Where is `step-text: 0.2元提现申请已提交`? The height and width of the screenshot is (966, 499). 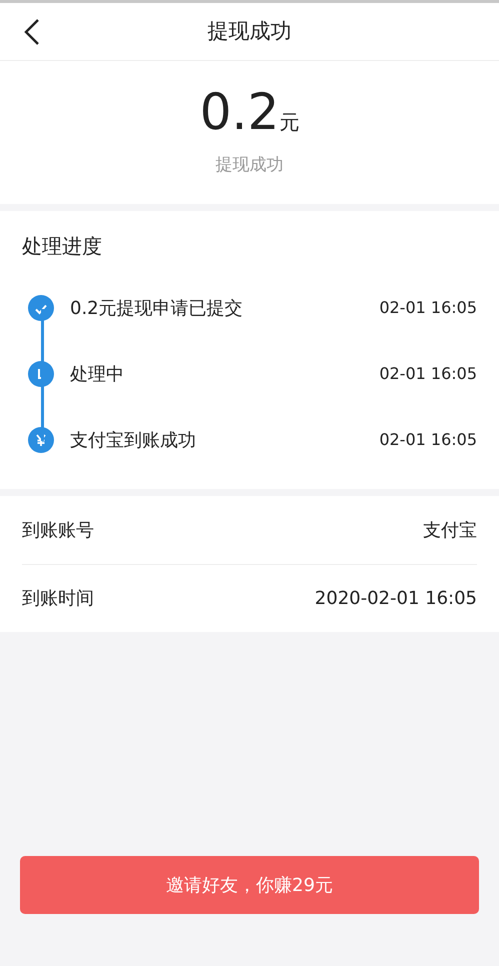 step-text: 0.2元提现申请已提交 is located at coordinates (157, 308).